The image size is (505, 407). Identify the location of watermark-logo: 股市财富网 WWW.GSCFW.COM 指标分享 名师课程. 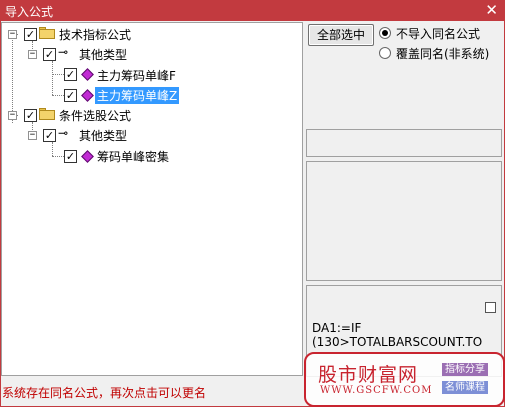
(404, 379).